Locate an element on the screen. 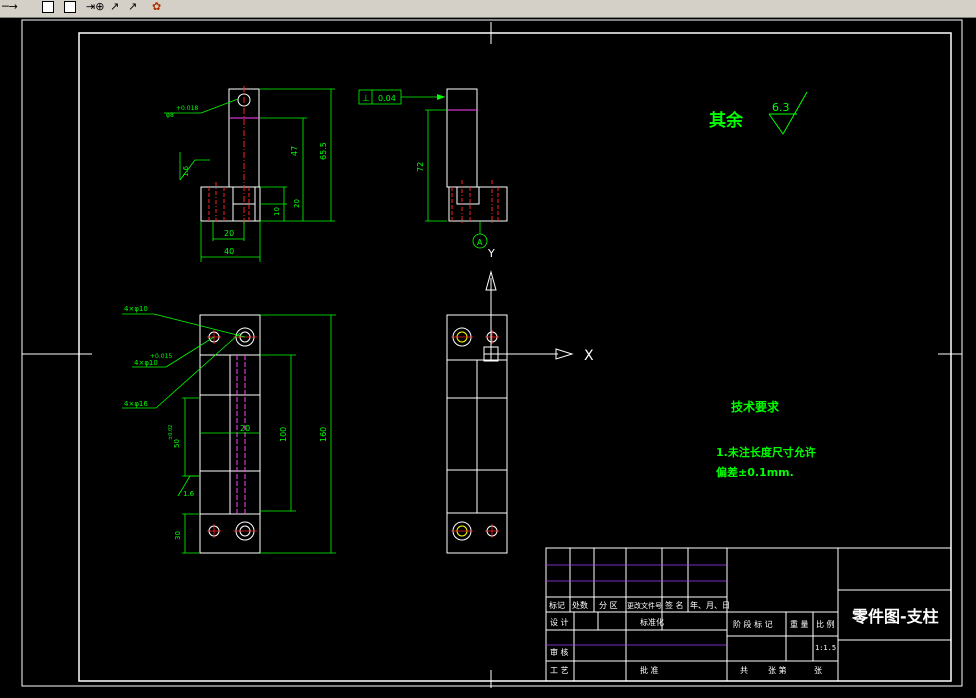  tb-label-stage: 阶 段 标 记 is located at coordinates (753, 624).